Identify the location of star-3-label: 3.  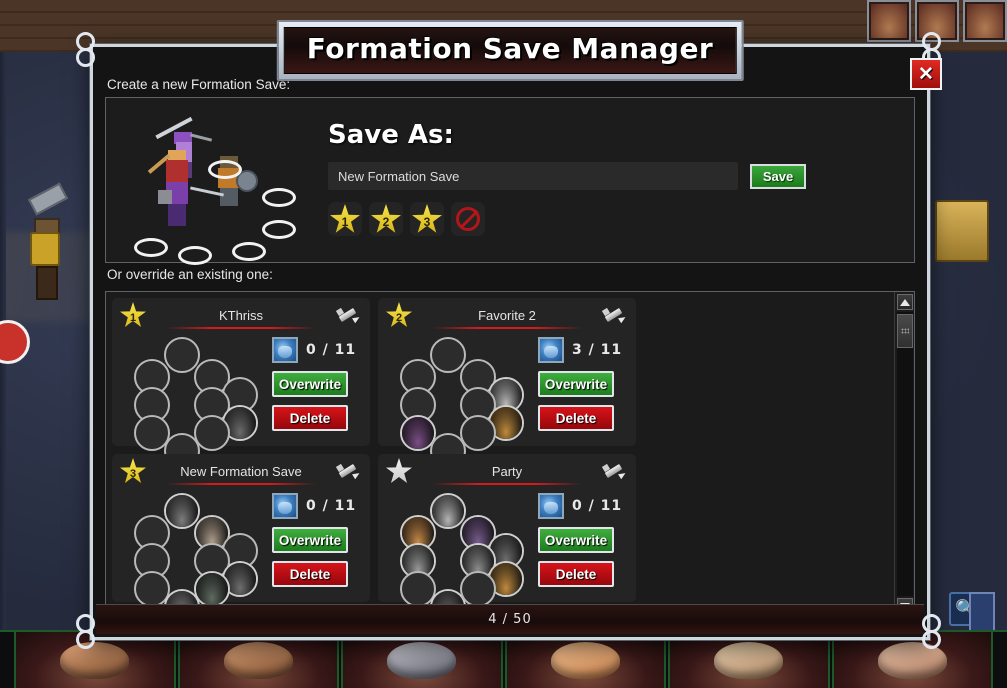
(427, 221).